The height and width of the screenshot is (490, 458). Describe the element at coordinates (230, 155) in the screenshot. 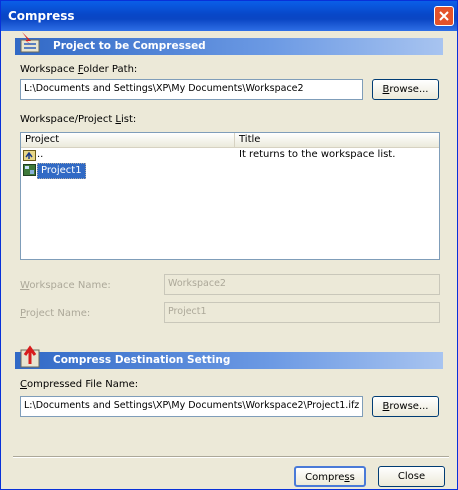

I see `list-item: .. It returns to the workspace list.` at that location.